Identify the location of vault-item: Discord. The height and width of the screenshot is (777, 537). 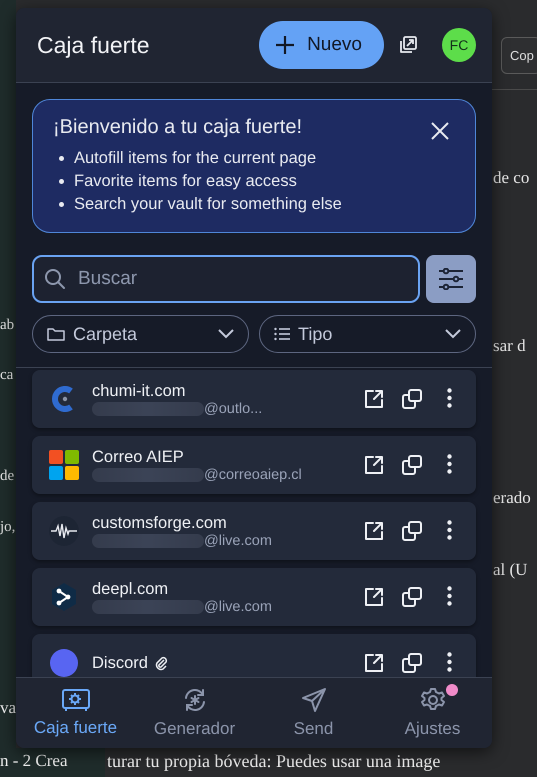
(254, 655).